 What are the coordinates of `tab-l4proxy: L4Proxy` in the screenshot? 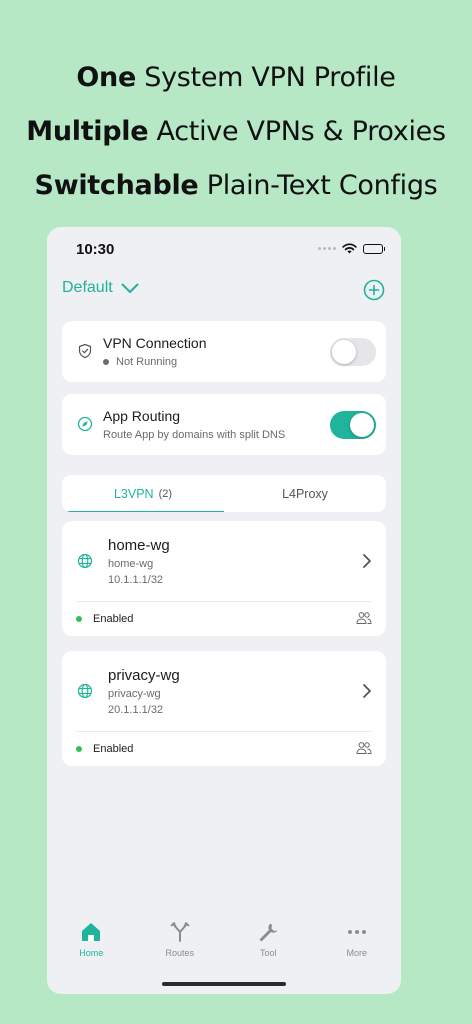 It's located at (305, 493).